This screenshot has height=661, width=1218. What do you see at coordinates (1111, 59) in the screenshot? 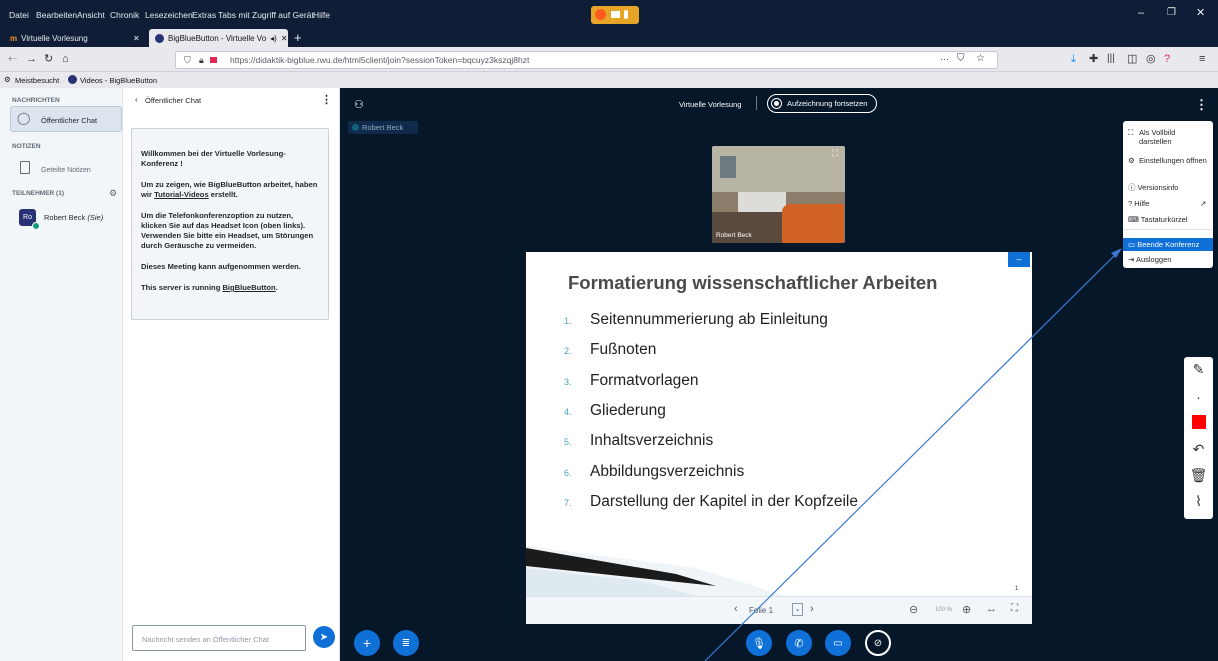
I see `library-icon: |||` at bounding box center [1111, 59].